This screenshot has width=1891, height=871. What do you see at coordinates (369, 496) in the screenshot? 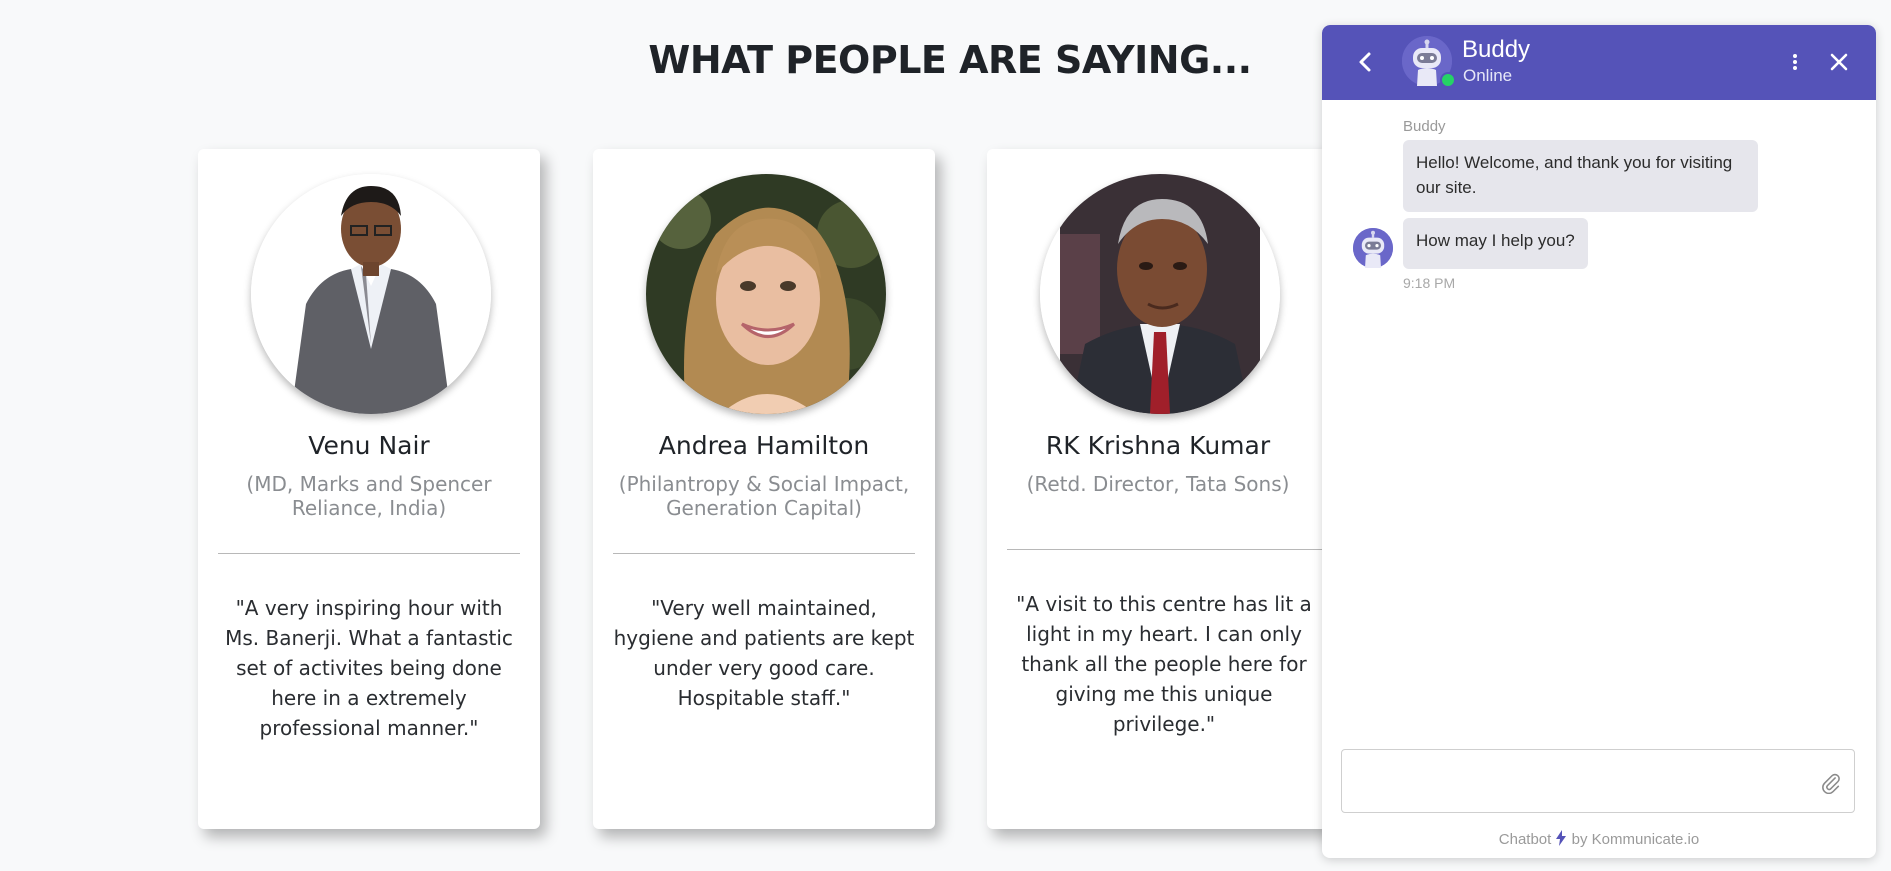
I see `testimonial-role: (MD, Marks and Spencer Reliance, India)` at bounding box center [369, 496].